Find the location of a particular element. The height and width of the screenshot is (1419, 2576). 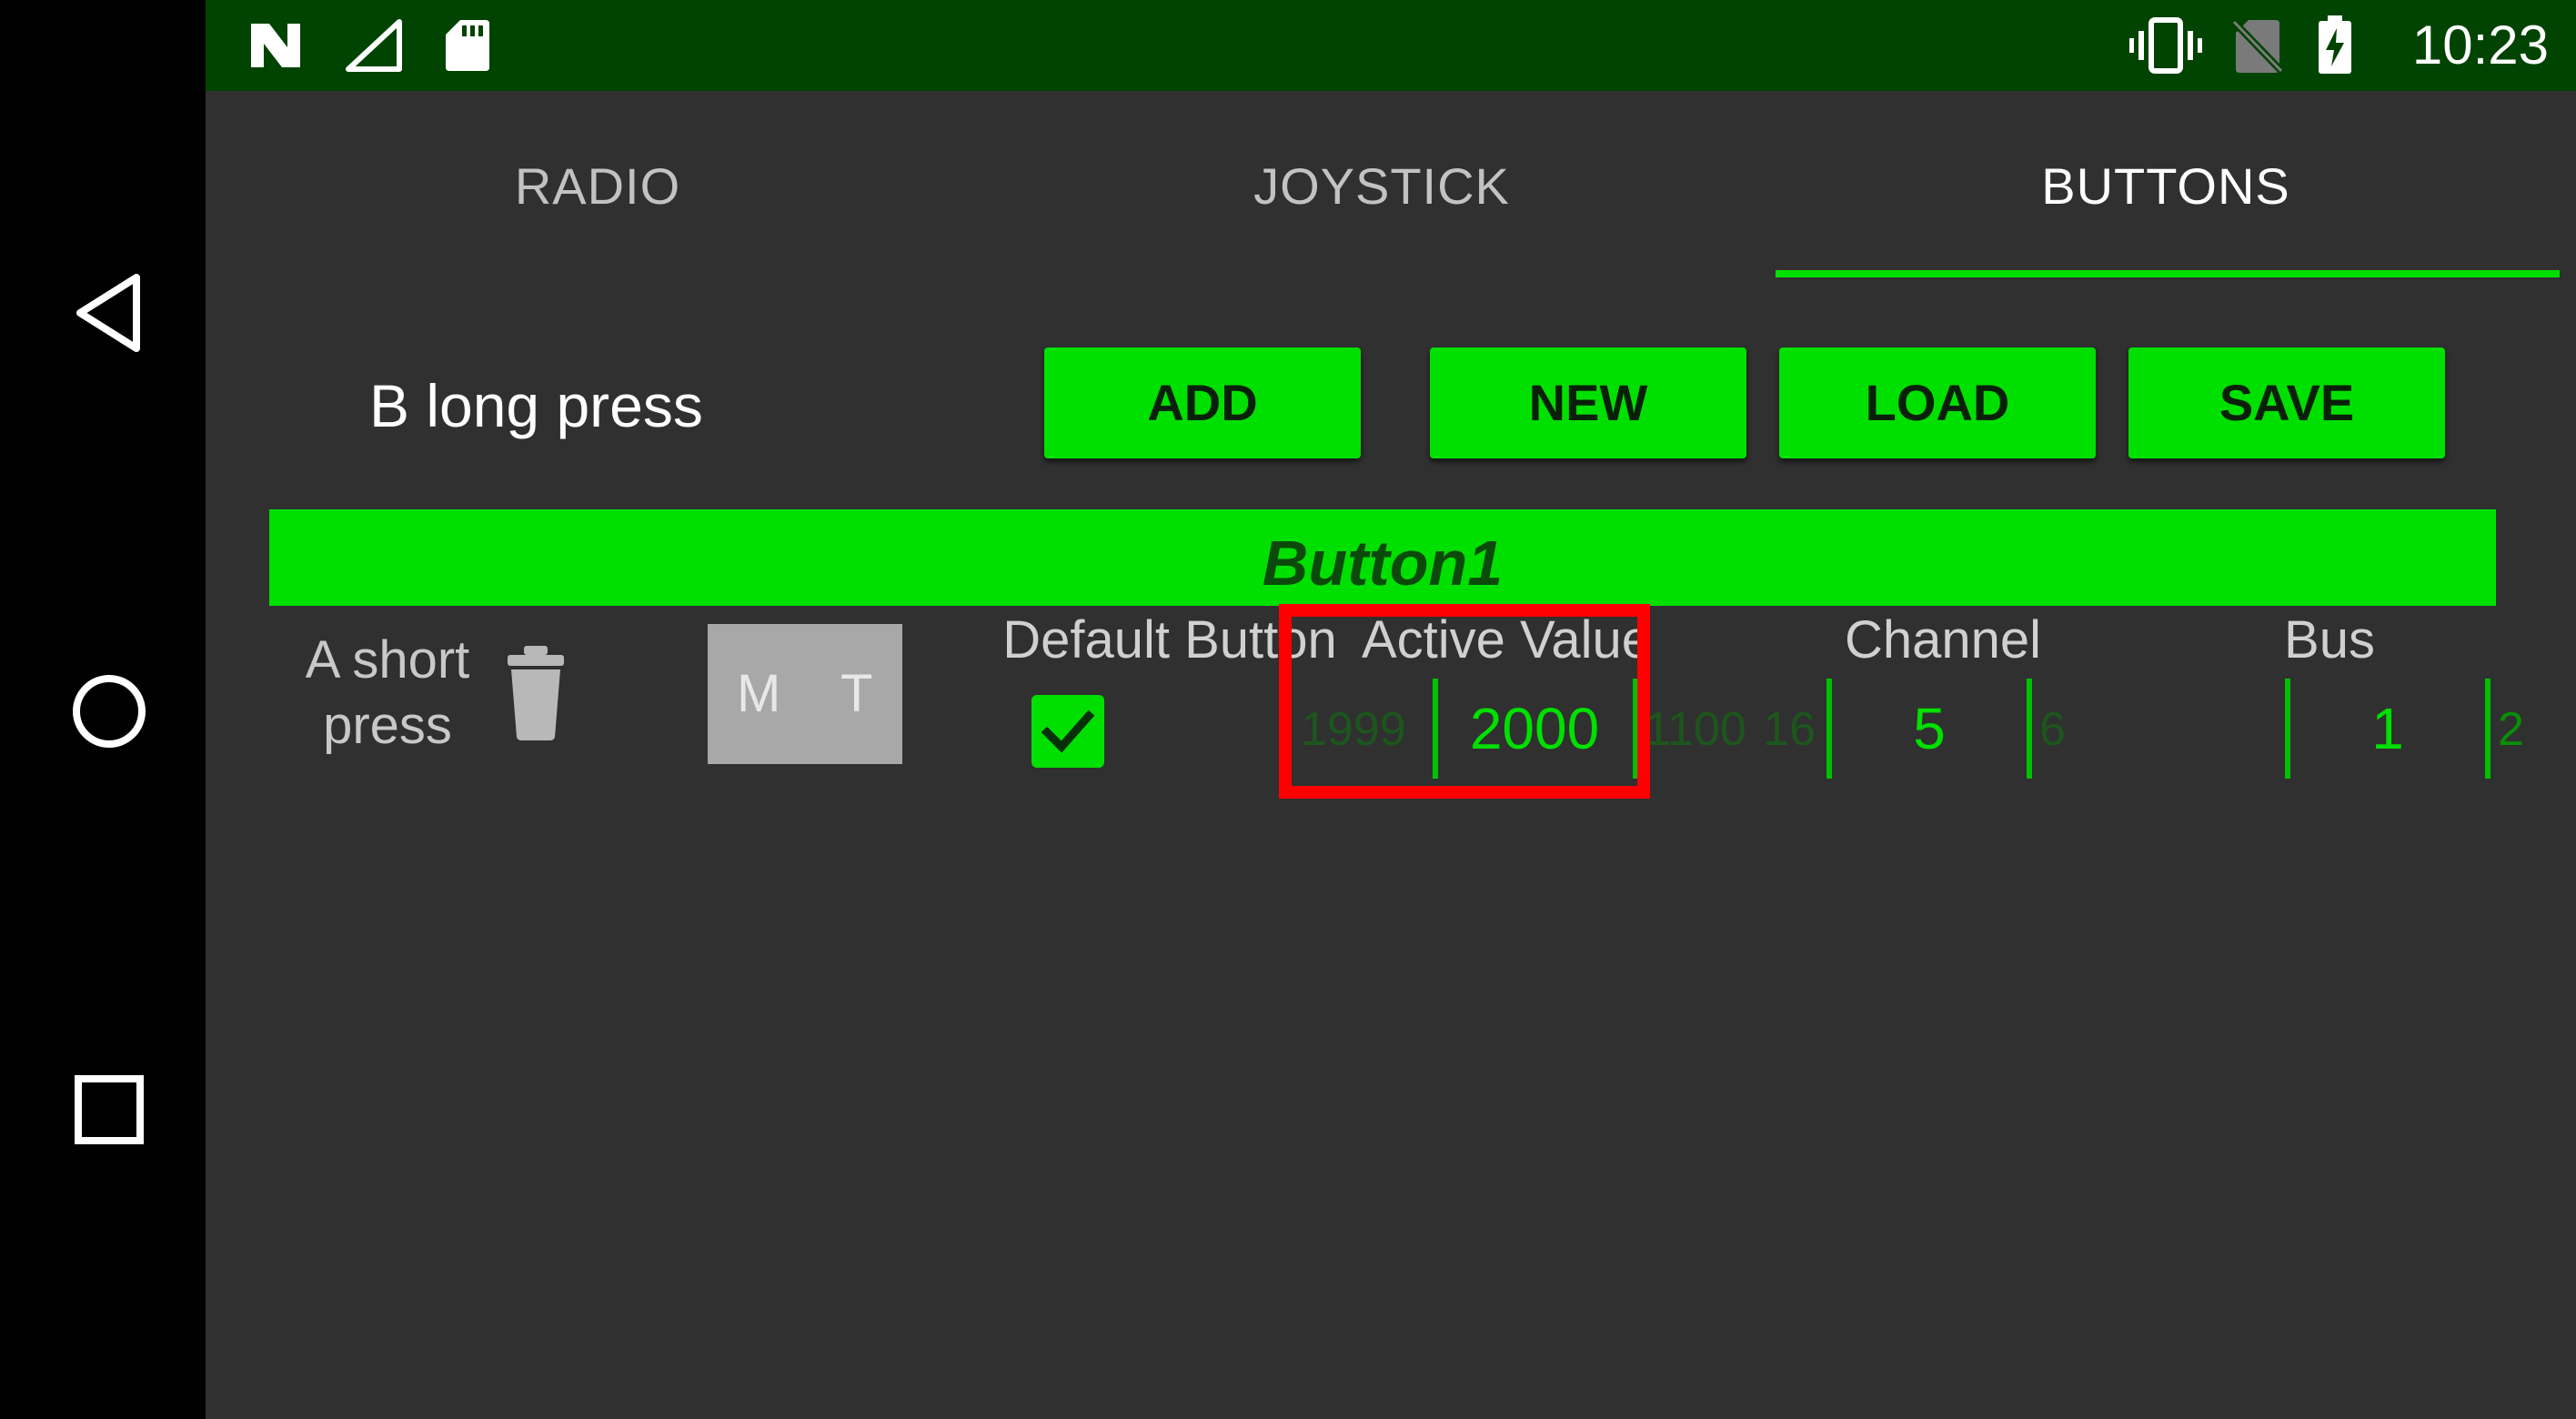

vibrate-icon is located at coordinates (2166, 45).